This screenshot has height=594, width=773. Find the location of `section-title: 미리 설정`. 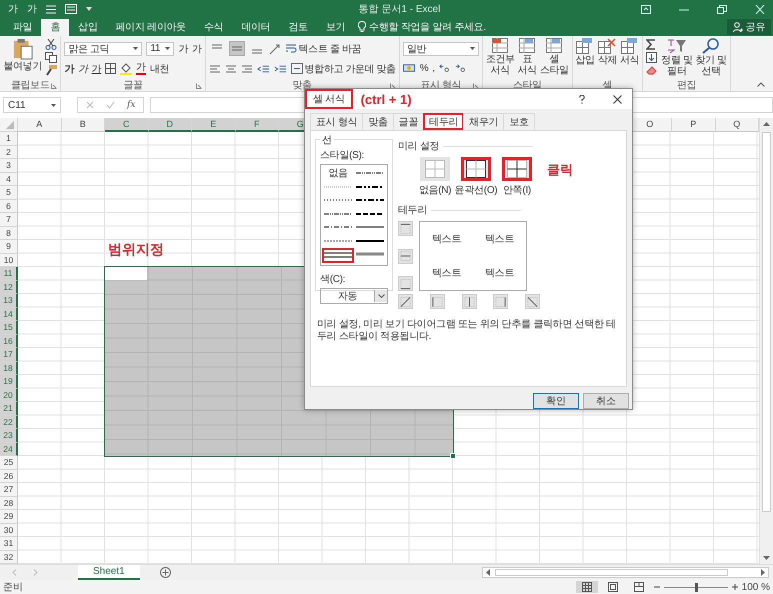

section-title: 미리 설정 is located at coordinates (419, 146).